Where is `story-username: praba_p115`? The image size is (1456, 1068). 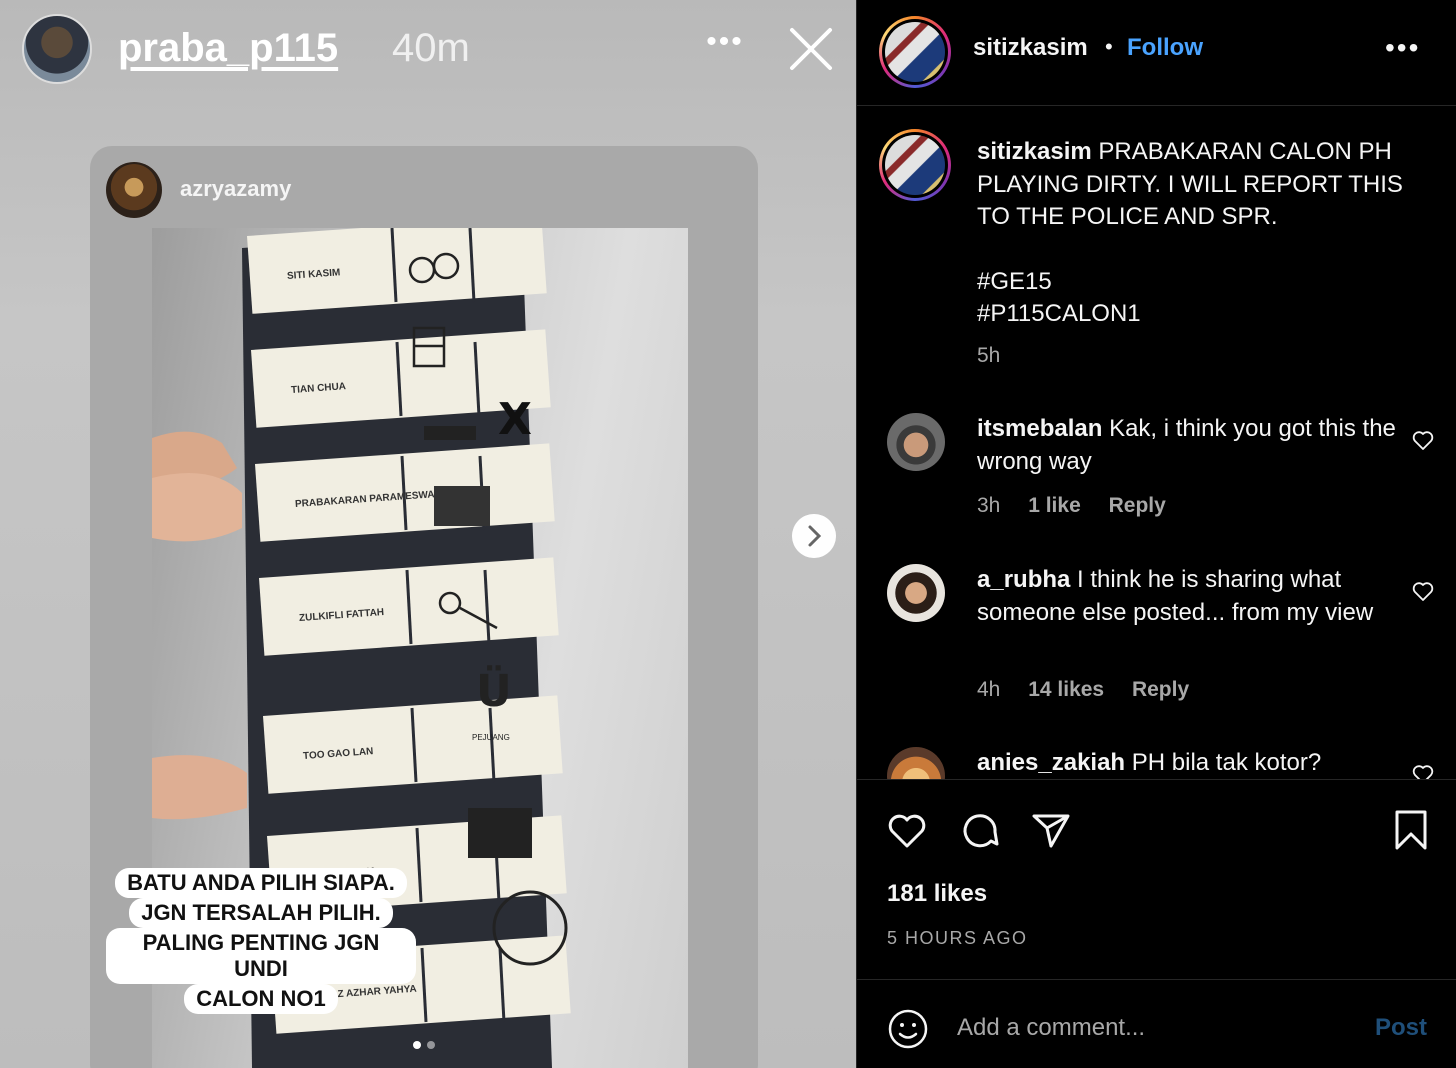
story-username: praba_p115 is located at coordinates (228, 48).